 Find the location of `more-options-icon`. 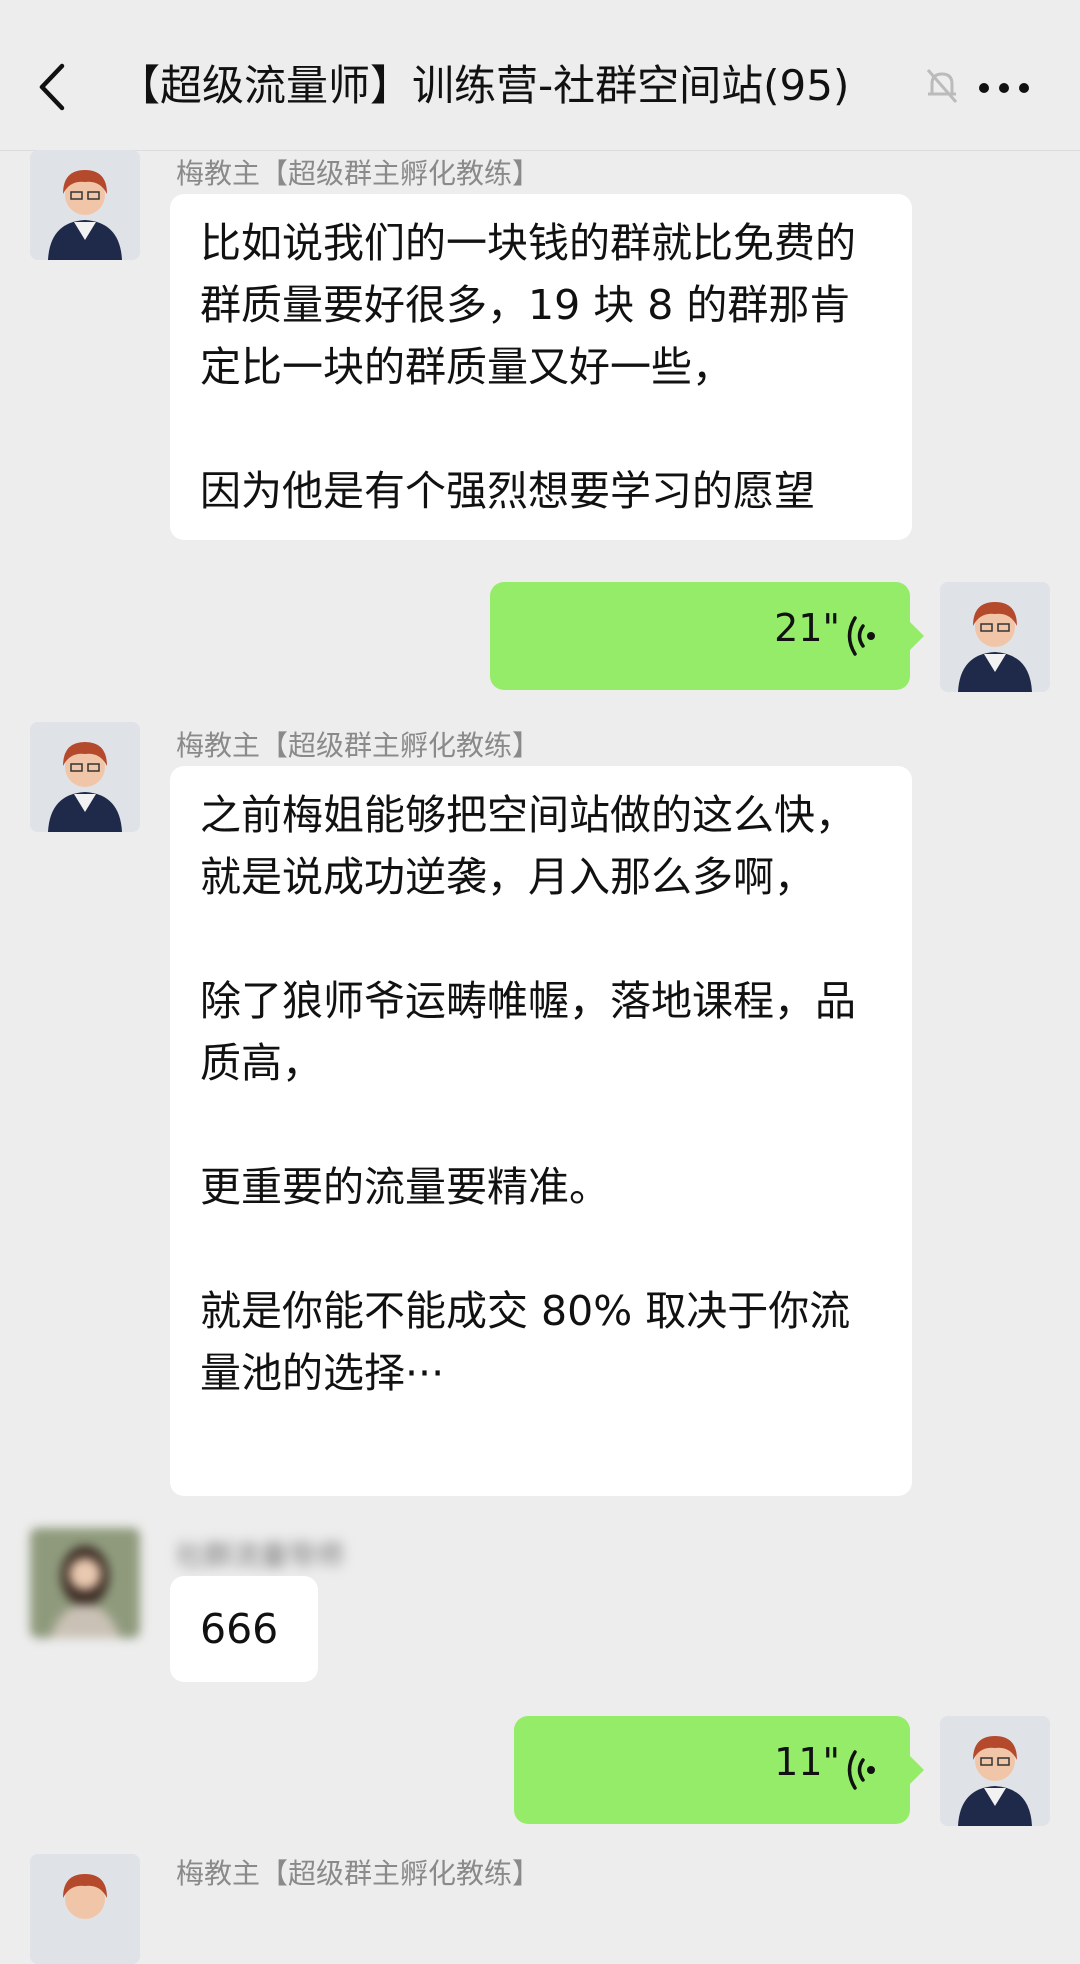

more-options-icon is located at coordinates (1004, 88).